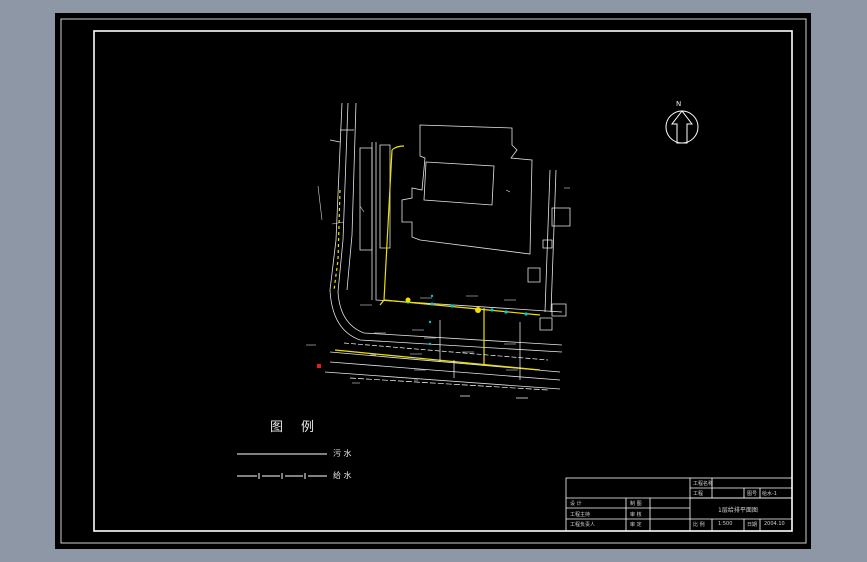 The height and width of the screenshot is (562, 867). Describe the element at coordinates (319, 366) in the screenshot. I see `red-marker` at that location.